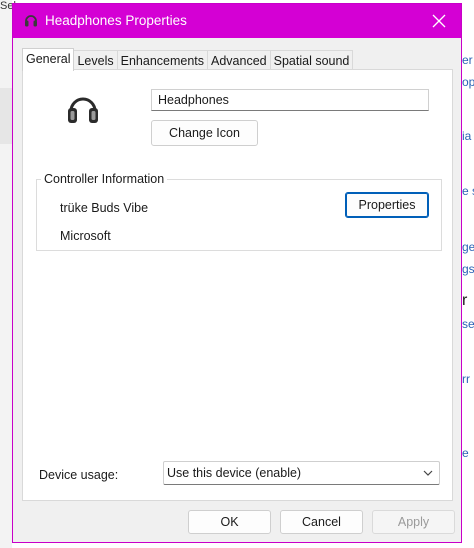  What do you see at coordinates (229, 522) in the screenshot?
I see `ok-button: OK` at bounding box center [229, 522].